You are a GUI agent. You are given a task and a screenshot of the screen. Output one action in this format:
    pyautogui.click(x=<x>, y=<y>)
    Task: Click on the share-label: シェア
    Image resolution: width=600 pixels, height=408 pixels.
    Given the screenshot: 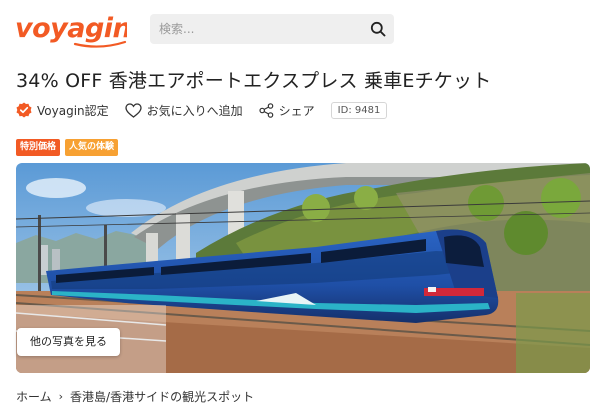 What is the action you would take?
    pyautogui.click(x=296, y=110)
    